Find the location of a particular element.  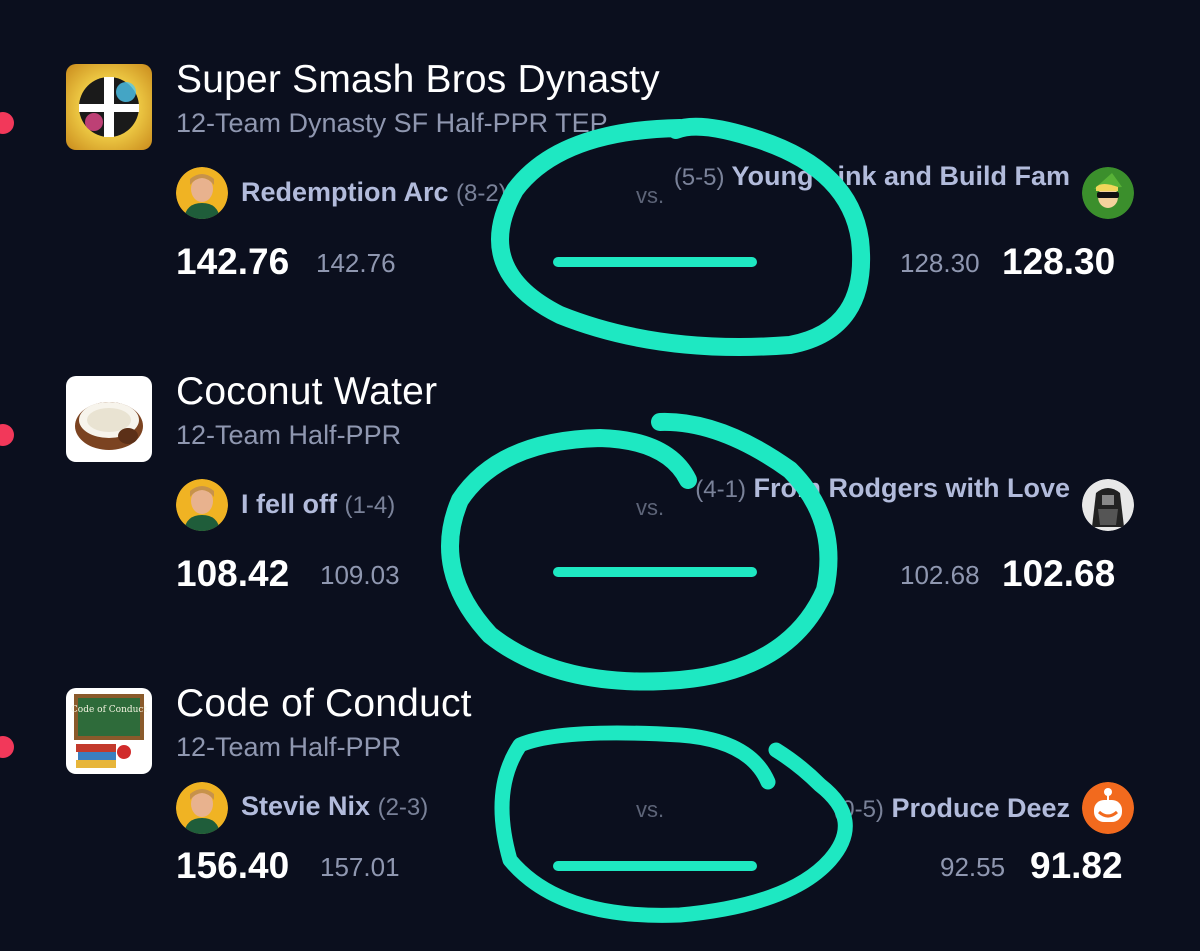

league-title: Super Smash Bros Dynasty is located at coordinates (418, 80).